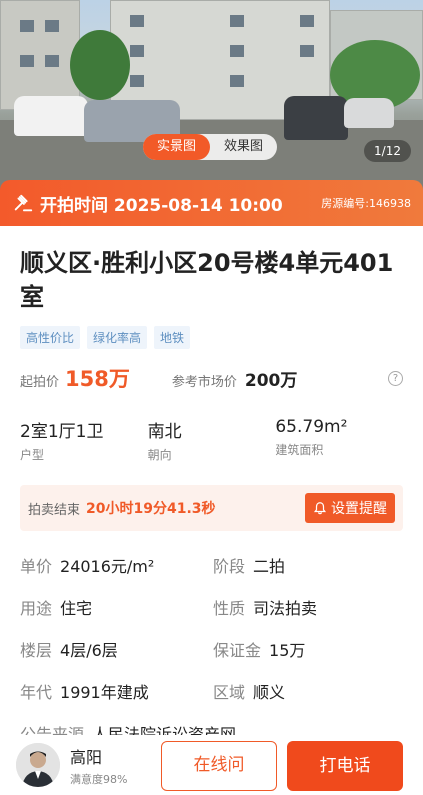 This screenshot has width=423, height=795. I want to click on tag: 地铁, so click(172, 337).